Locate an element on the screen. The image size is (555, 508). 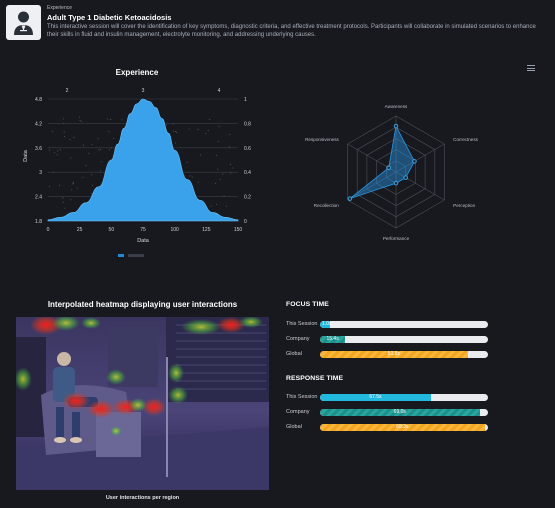
y-left-tick-label: 2.4 is located at coordinates (38, 198).